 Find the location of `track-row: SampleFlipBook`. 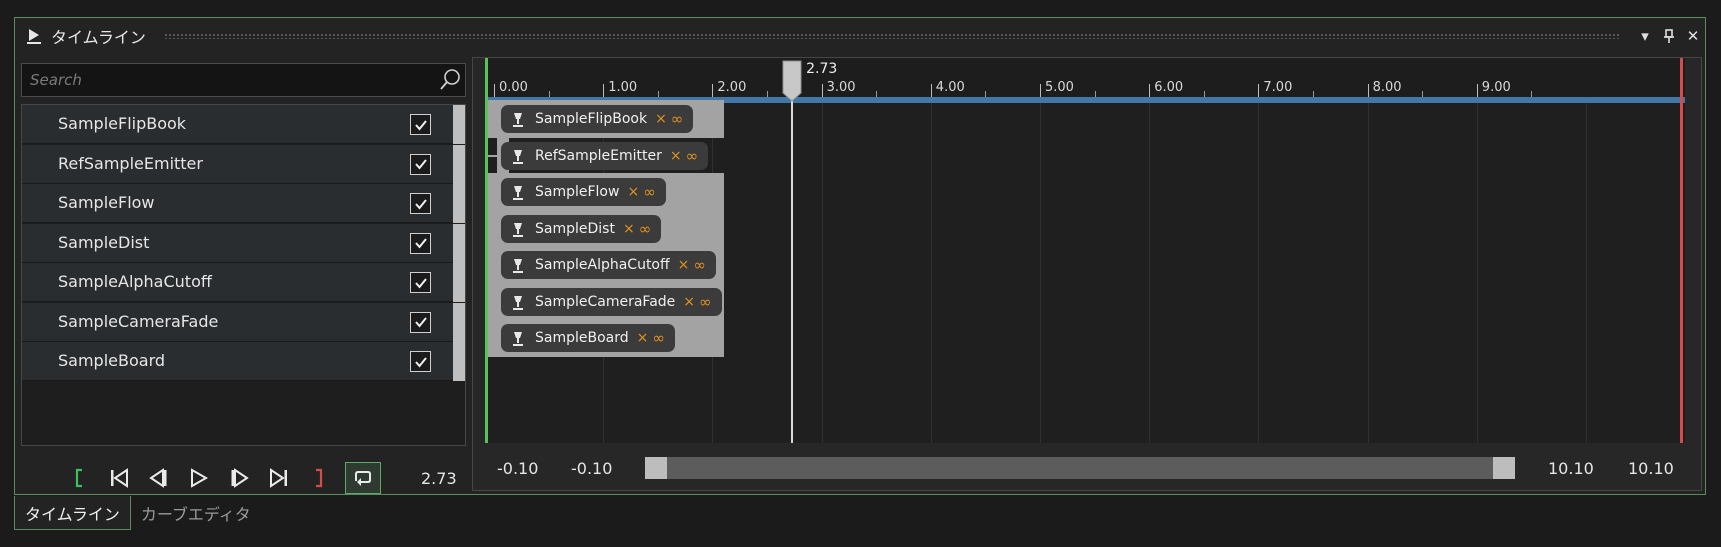

track-row: SampleFlipBook is located at coordinates (243, 124).